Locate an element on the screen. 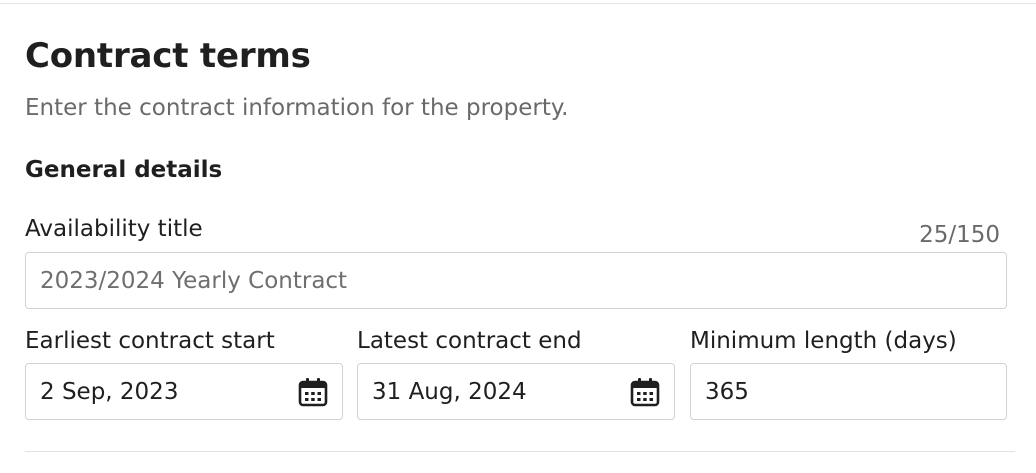  availability-title-label: Availability title is located at coordinates (114, 229).